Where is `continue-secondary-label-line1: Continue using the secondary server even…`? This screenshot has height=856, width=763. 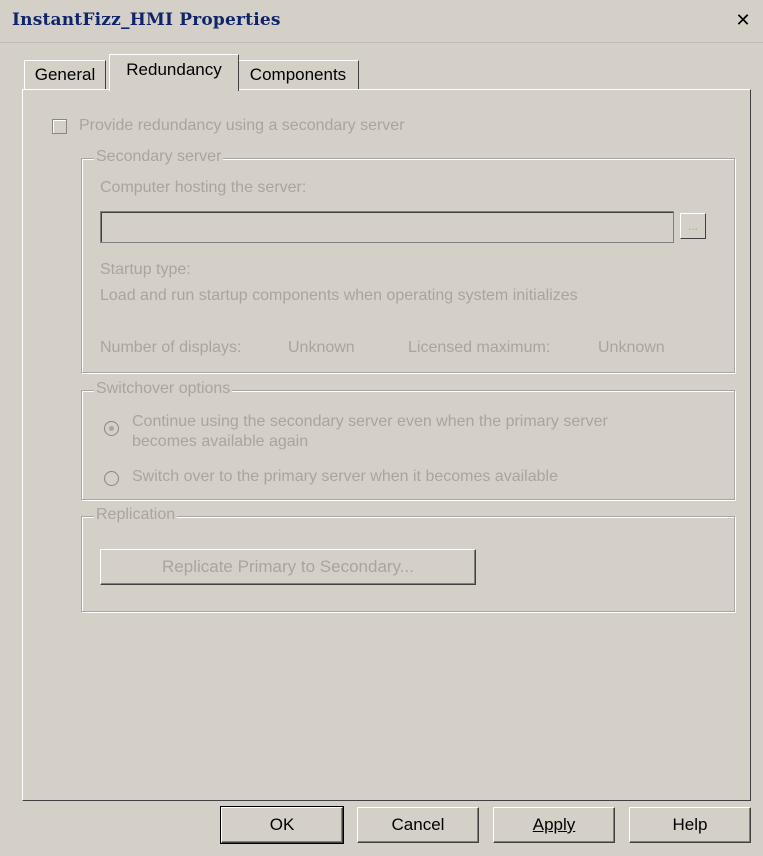
continue-secondary-label-line1: Continue using the secondary server even… is located at coordinates (370, 421).